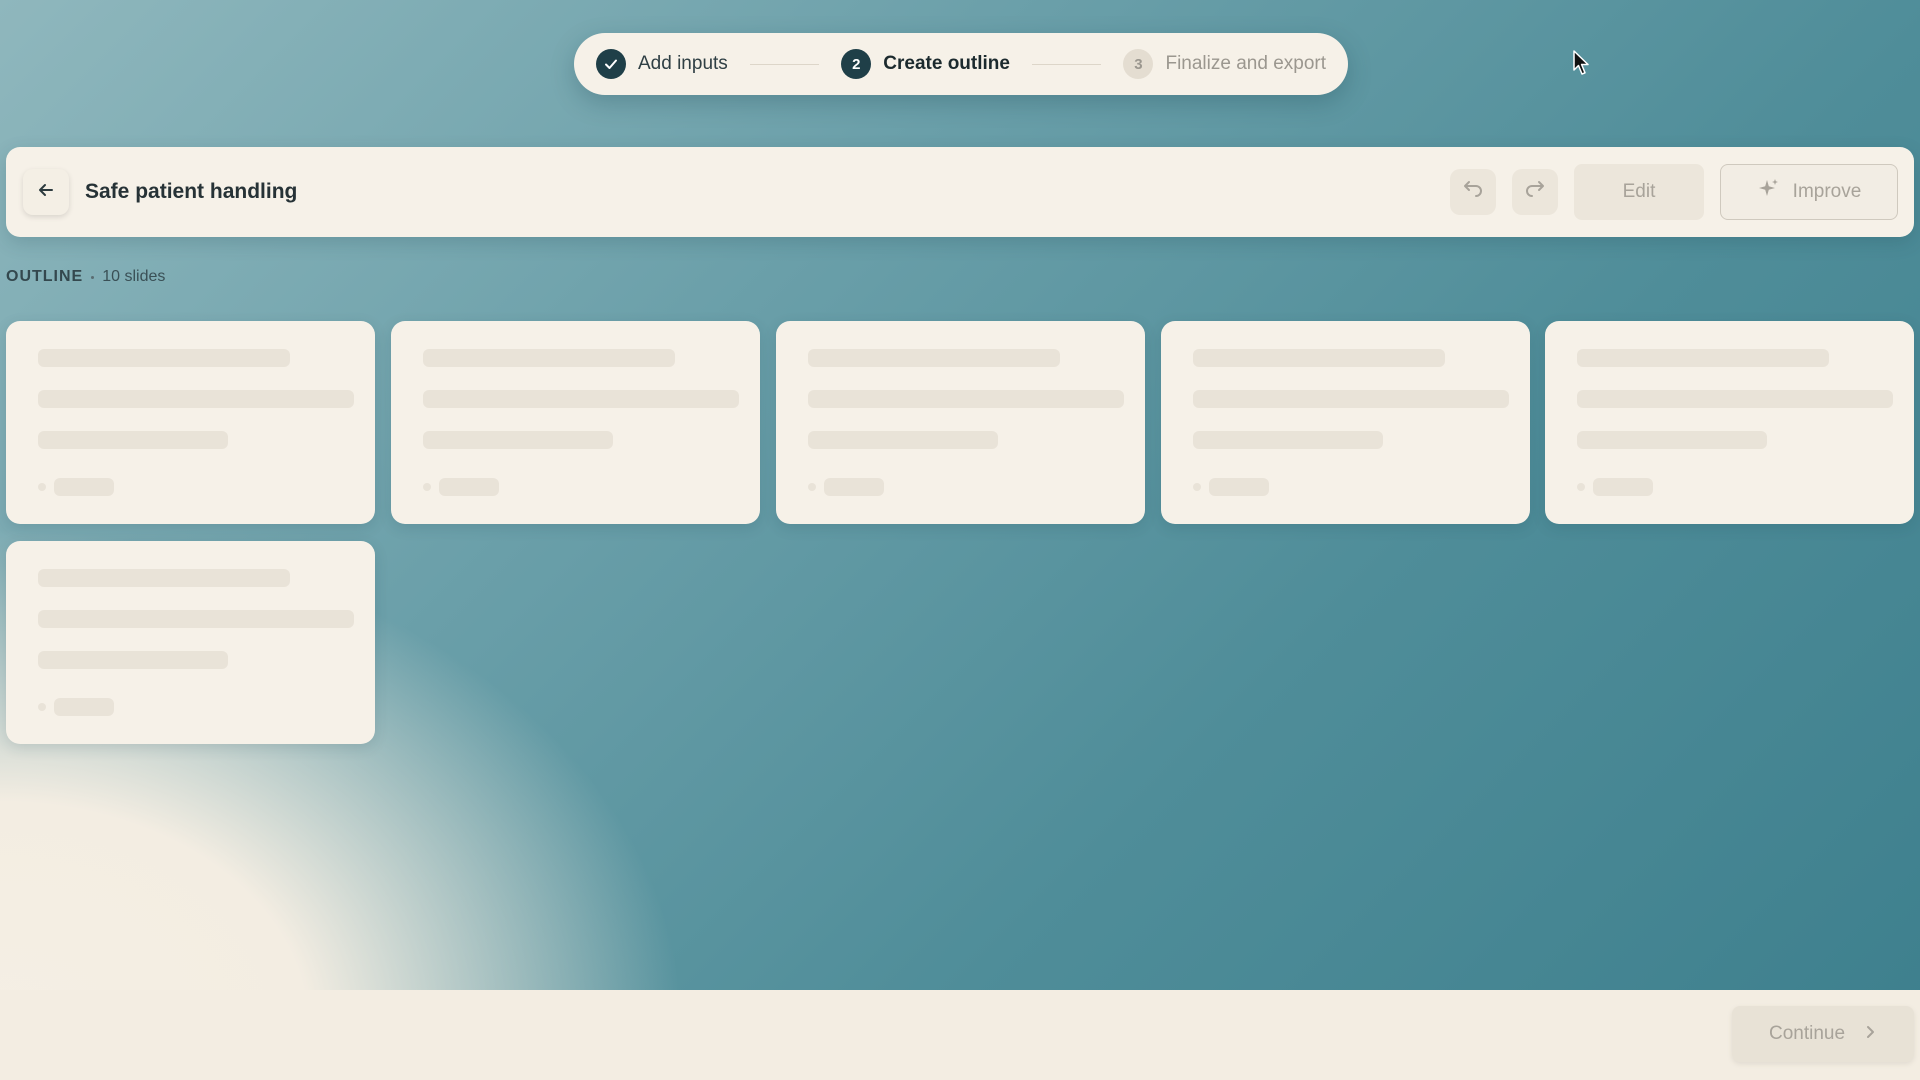 Image resolution: width=1920 pixels, height=1080 pixels. Describe the element at coordinates (1769, 192) in the screenshot. I see `sparkle-icon` at that location.